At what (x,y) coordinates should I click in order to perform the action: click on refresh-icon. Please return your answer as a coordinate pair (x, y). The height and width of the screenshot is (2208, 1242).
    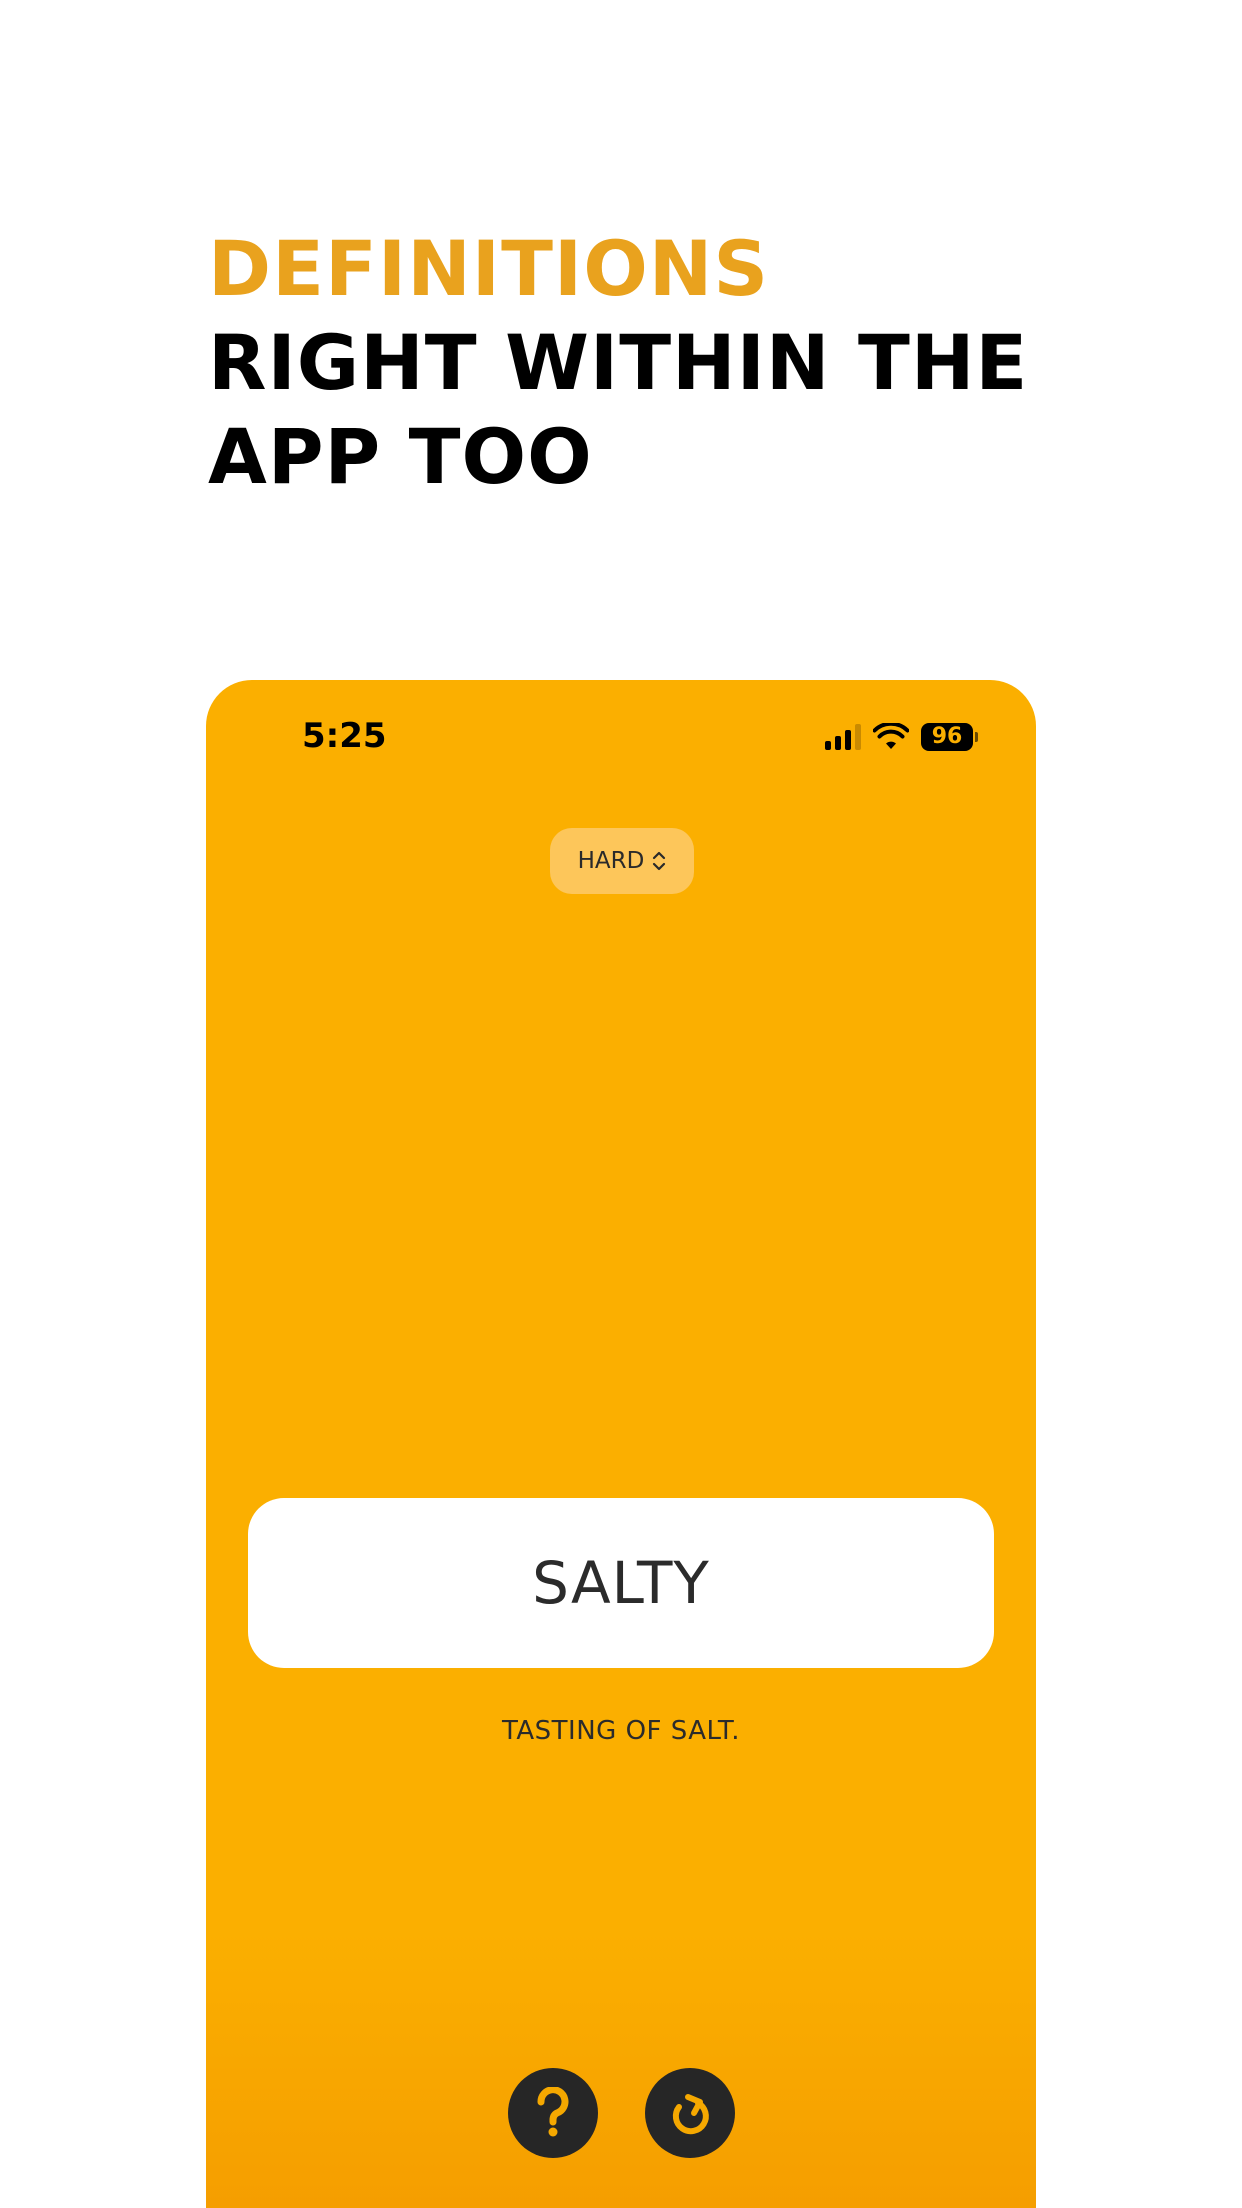
    Looking at the image, I should click on (690, 2114).